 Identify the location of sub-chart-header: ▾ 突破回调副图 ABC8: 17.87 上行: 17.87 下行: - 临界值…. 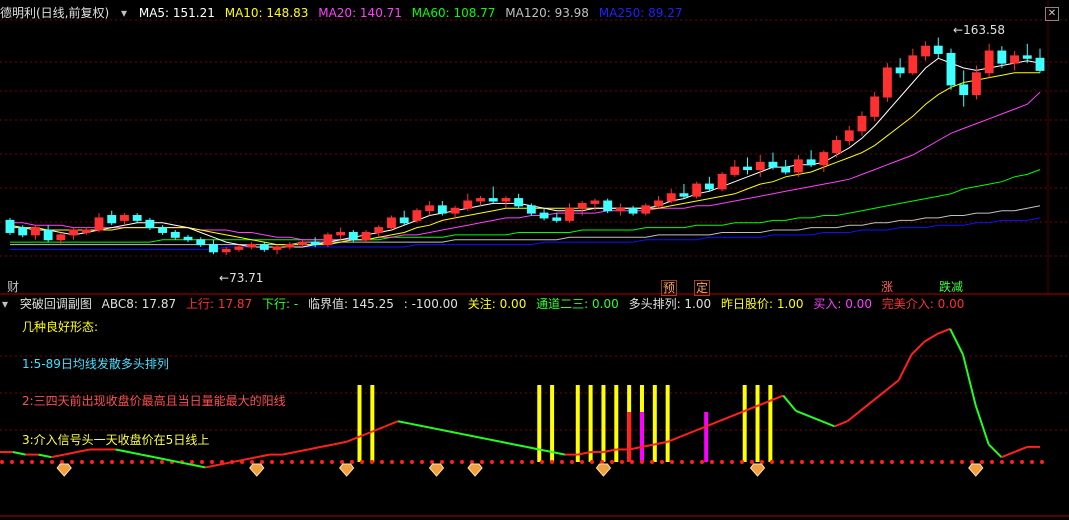
(485, 304).